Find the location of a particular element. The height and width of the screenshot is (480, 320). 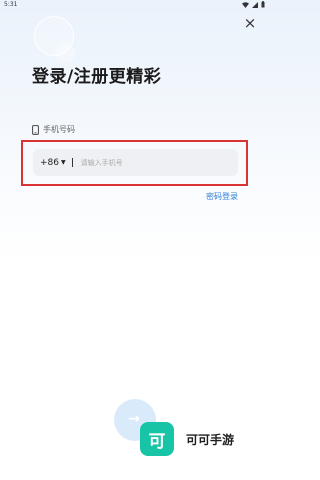

wifi-icon is located at coordinates (245, 4).